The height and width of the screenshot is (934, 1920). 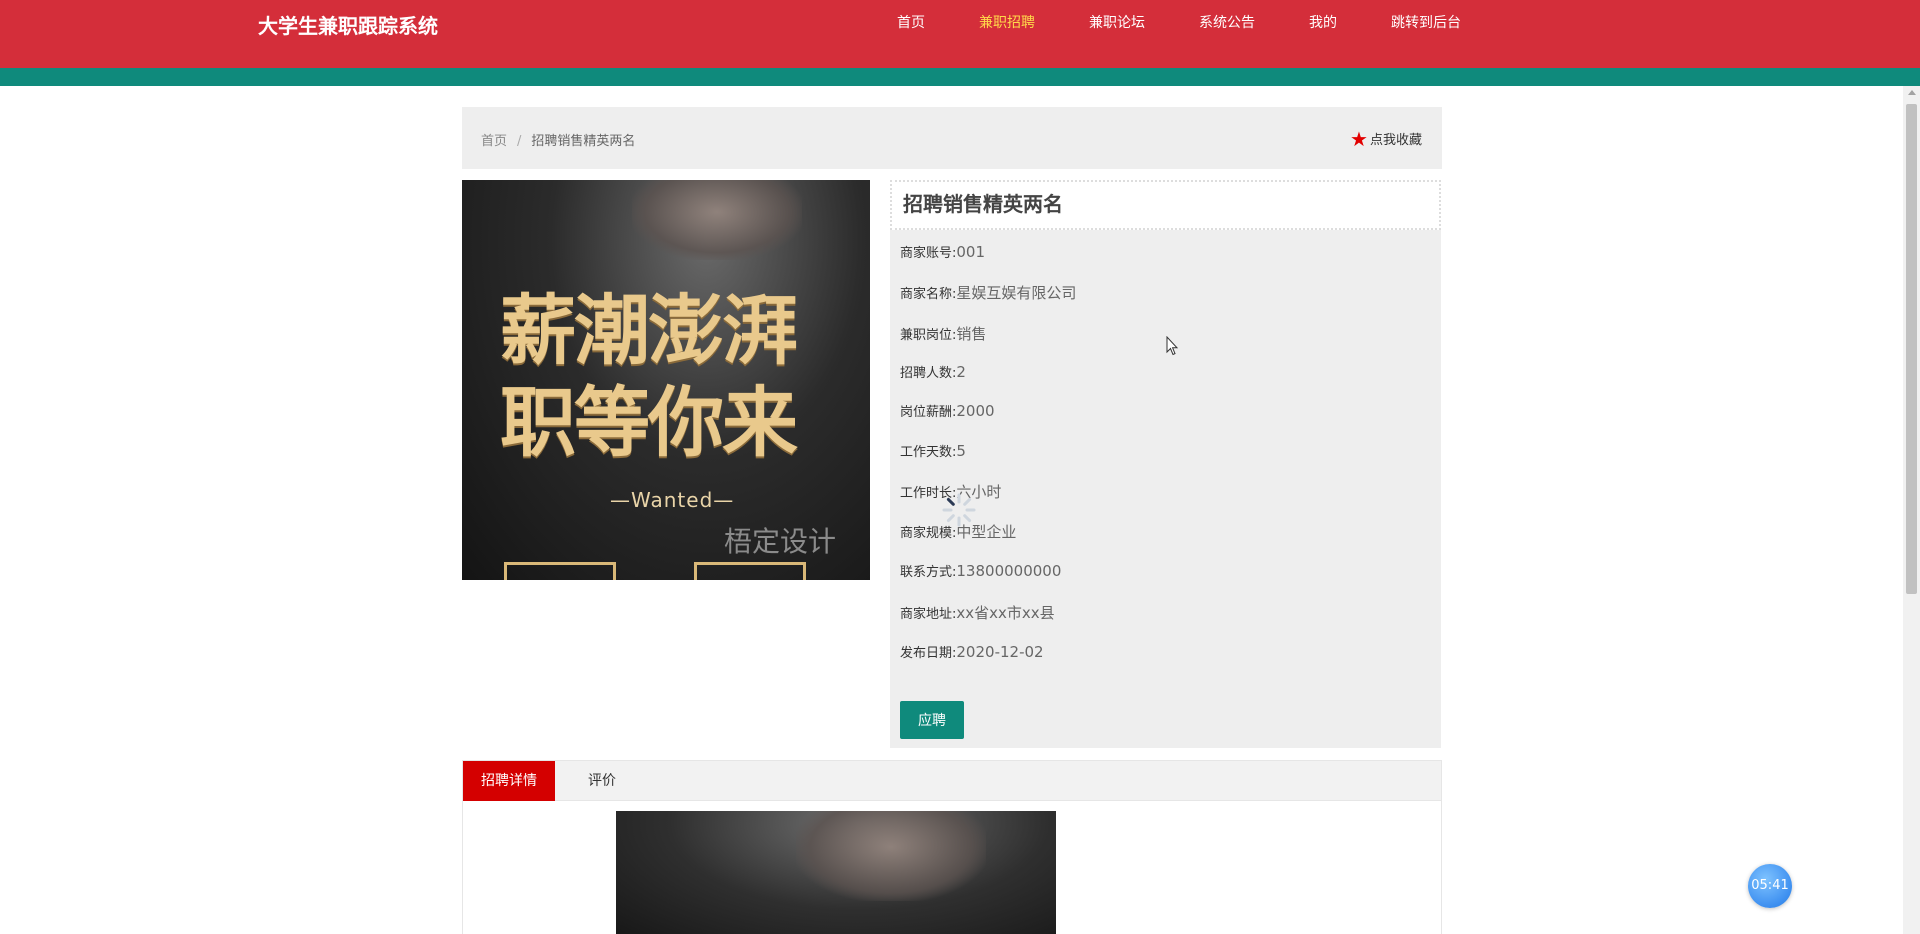 What do you see at coordinates (1911, 349) in the screenshot?
I see `scrollbar-thumb` at bounding box center [1911, 349].